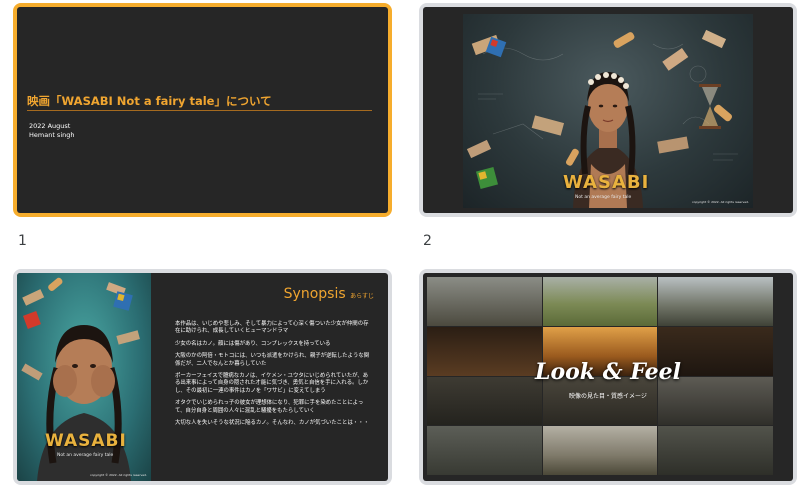 This screenshot has width=800, height=487. Describe the element at coordinates (362, 296) in the screenshot. I see `synopsis-title-jp: あらすじ` at that location.